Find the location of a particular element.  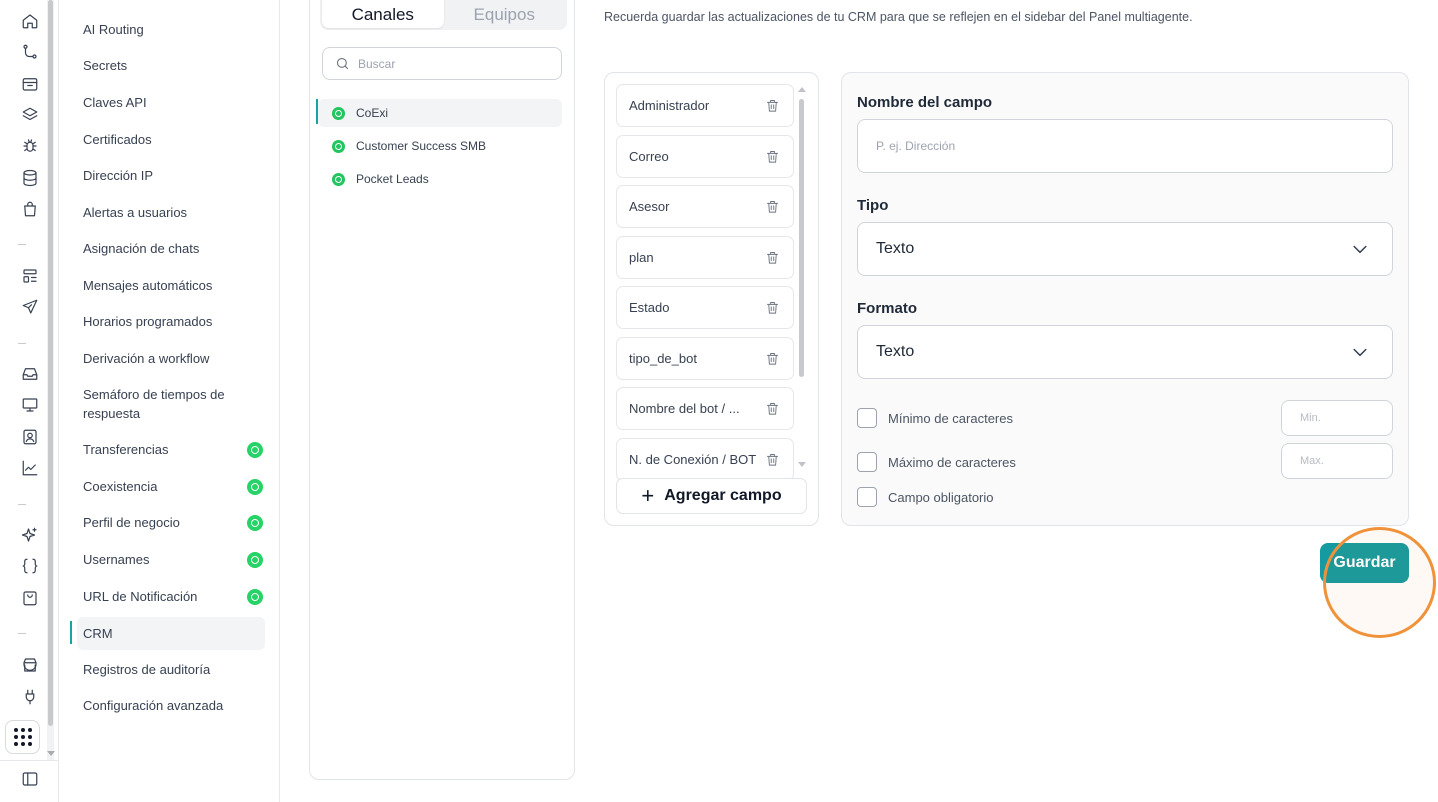

nav-item-configuracion-avanzada: Configuración avanzada is located at coordinates (171, 705).